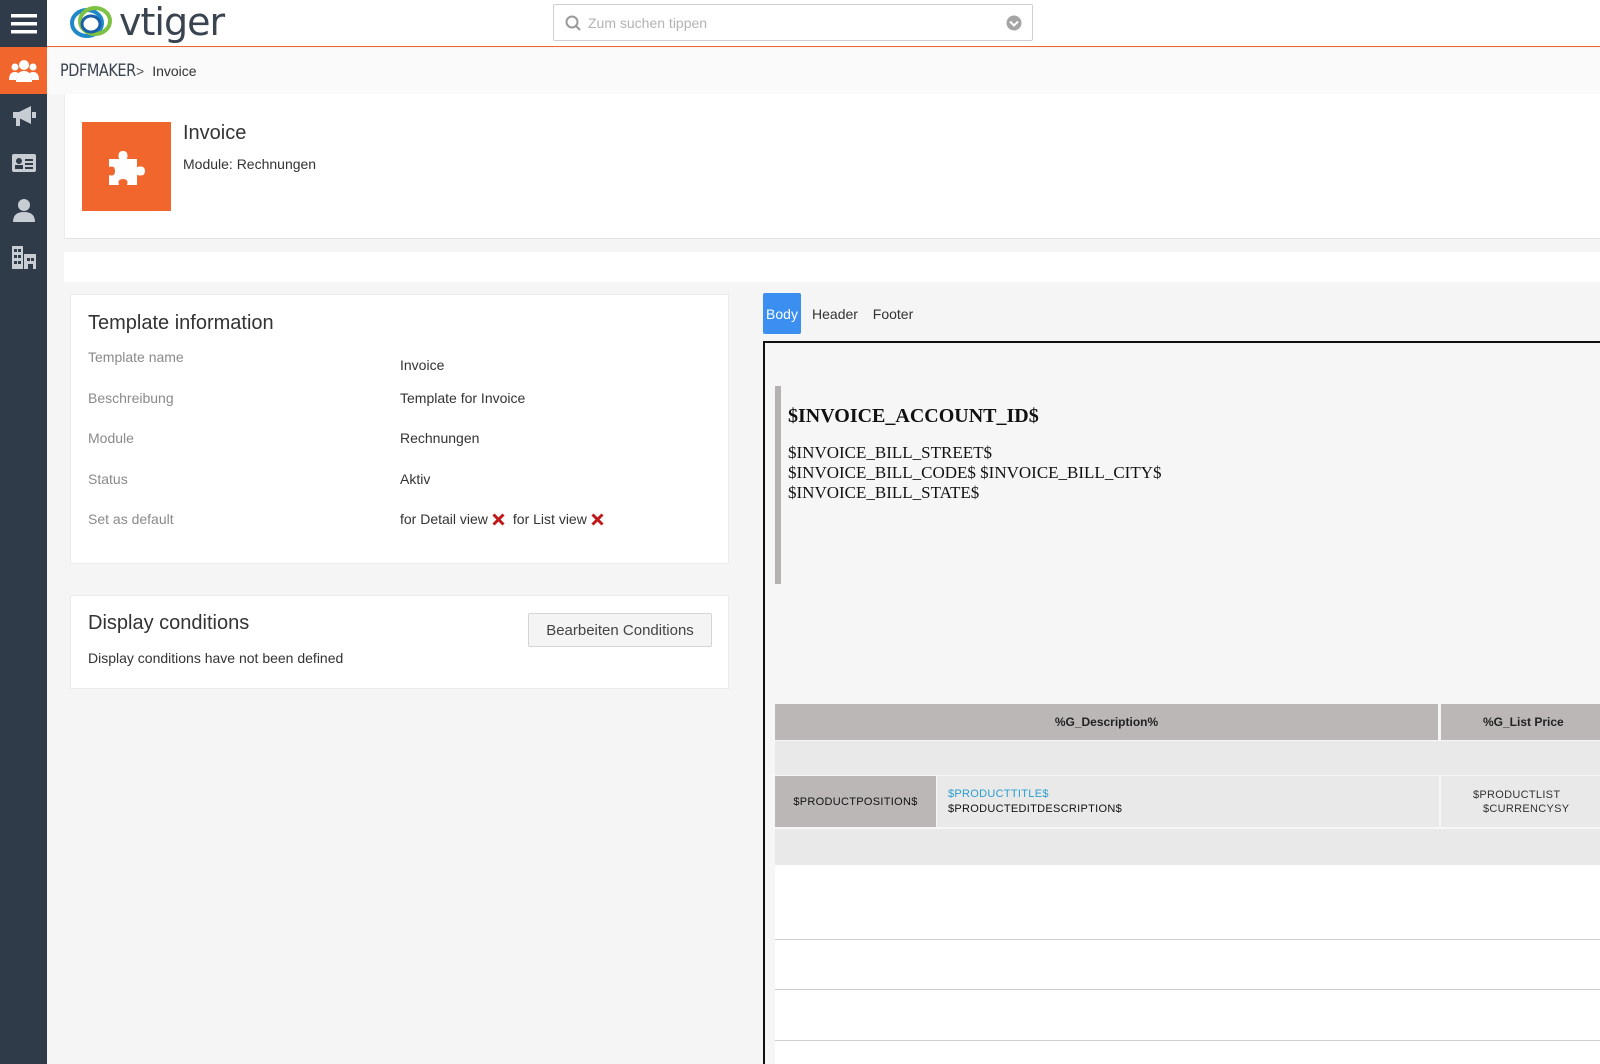 The height and width of the screenshot is (1064, 1600). I want to click on table-cell-description: $PRODUCTTITLE$ $PRODUCTEDITDESCRIPTION$, so click(1188, 801).